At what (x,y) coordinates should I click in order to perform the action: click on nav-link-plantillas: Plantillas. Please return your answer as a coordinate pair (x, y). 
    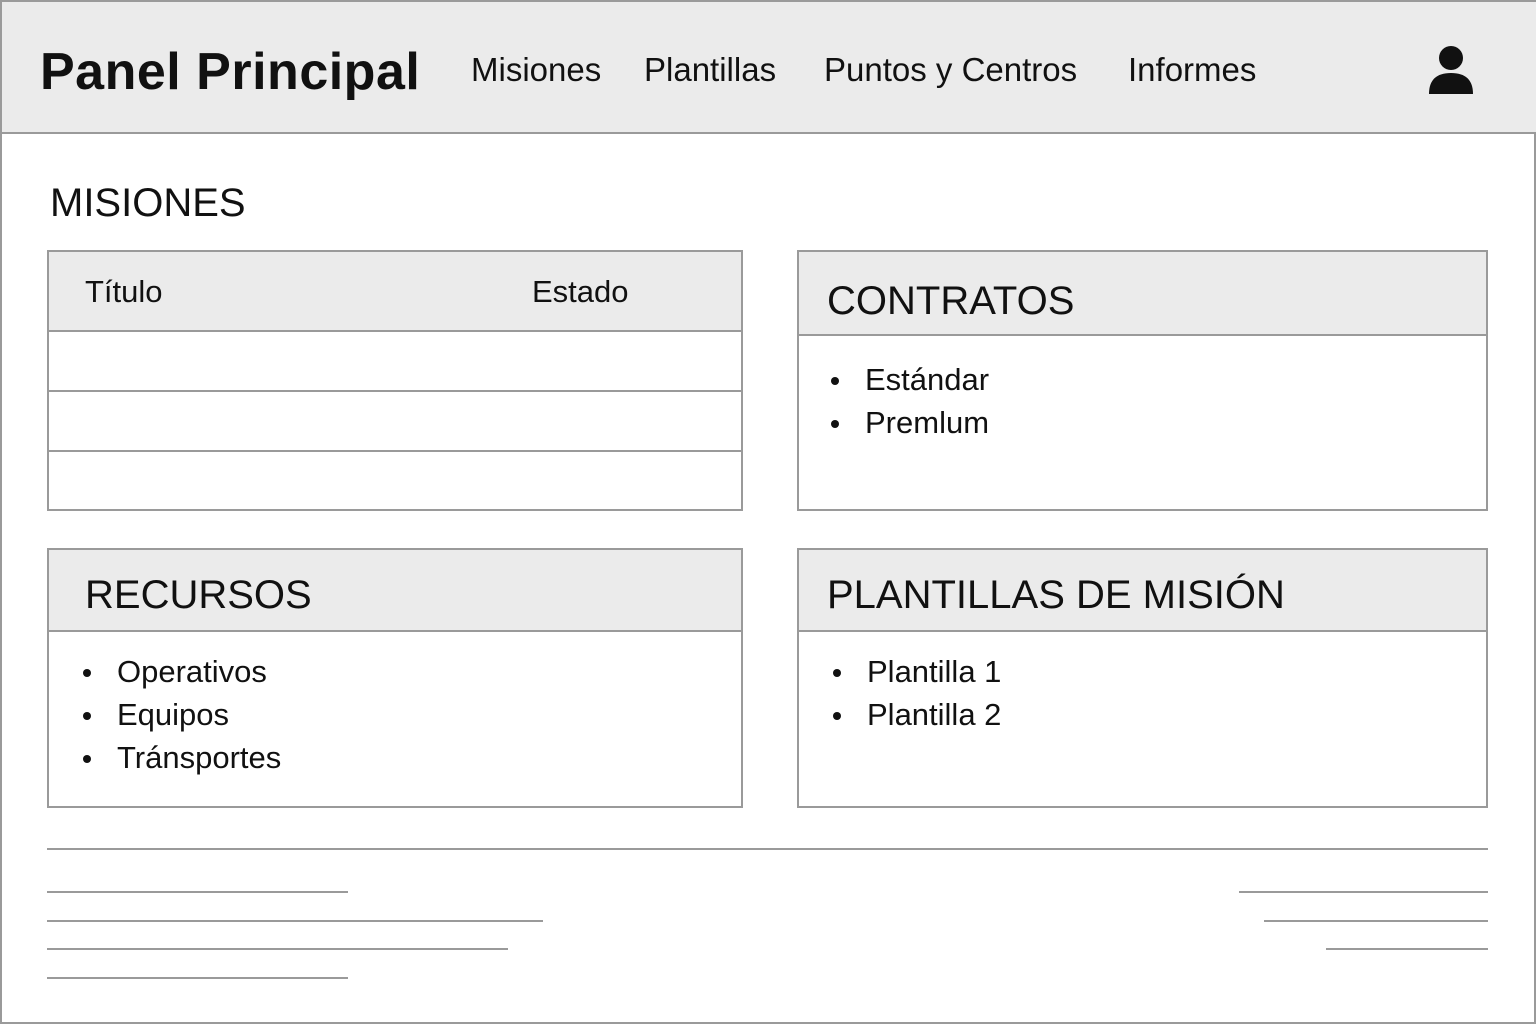
    Looking at the image, I should click on (710, 70).